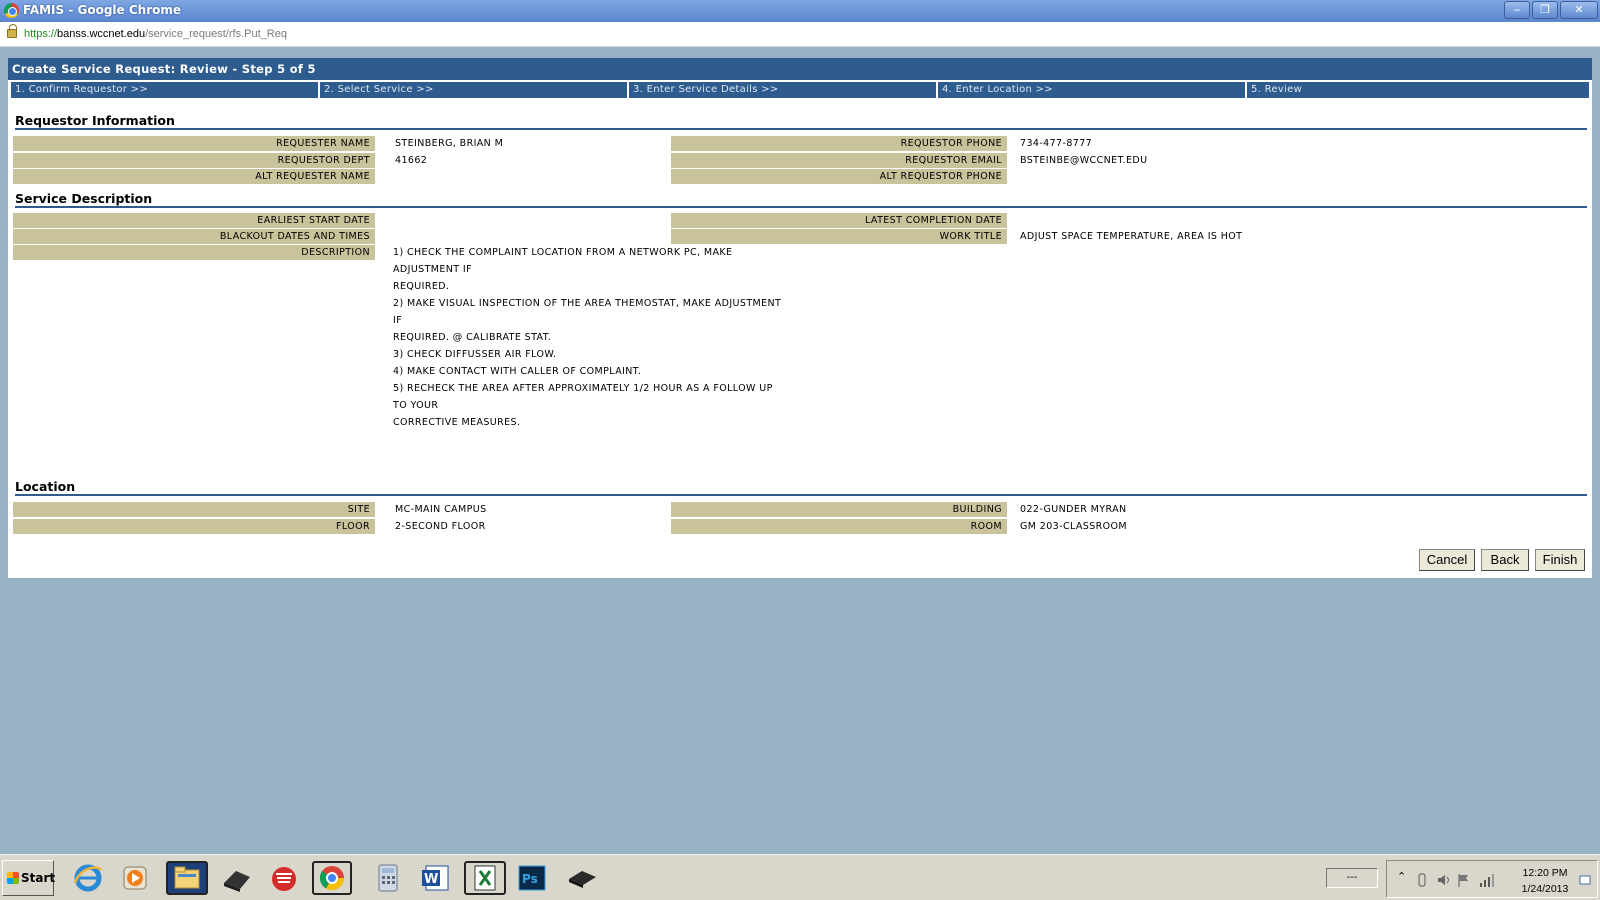  Describe the element at coordinates (41, 34) in the screenshot. I see `url-scheme: https://` at that location.